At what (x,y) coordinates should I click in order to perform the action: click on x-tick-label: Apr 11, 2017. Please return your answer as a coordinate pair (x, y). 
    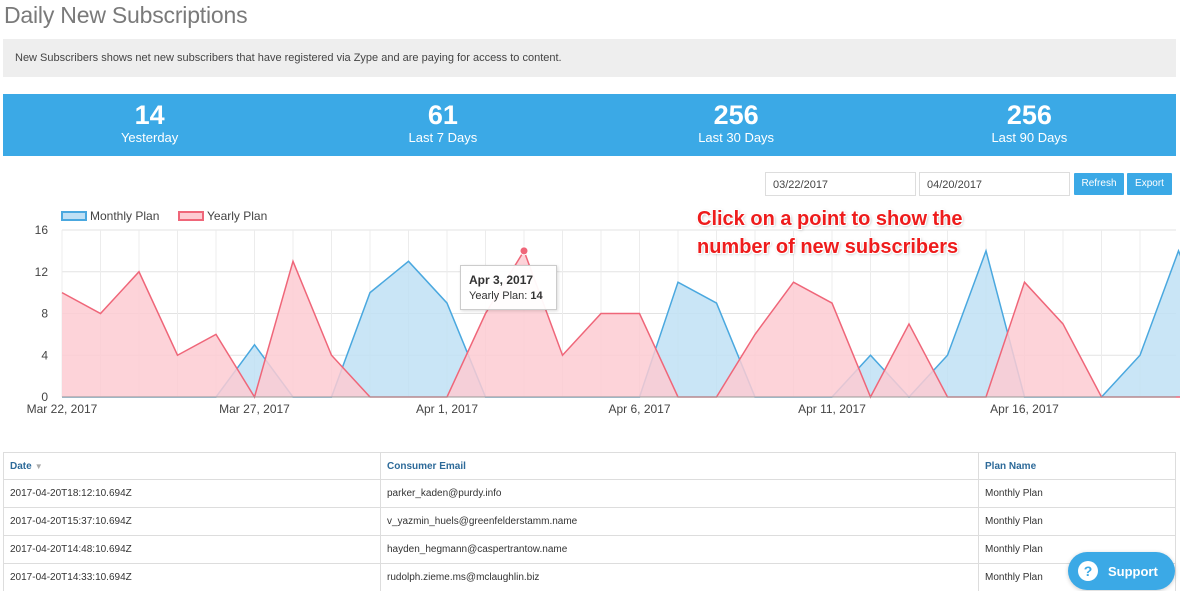
    Looking at the image, I should click on (832, 409).